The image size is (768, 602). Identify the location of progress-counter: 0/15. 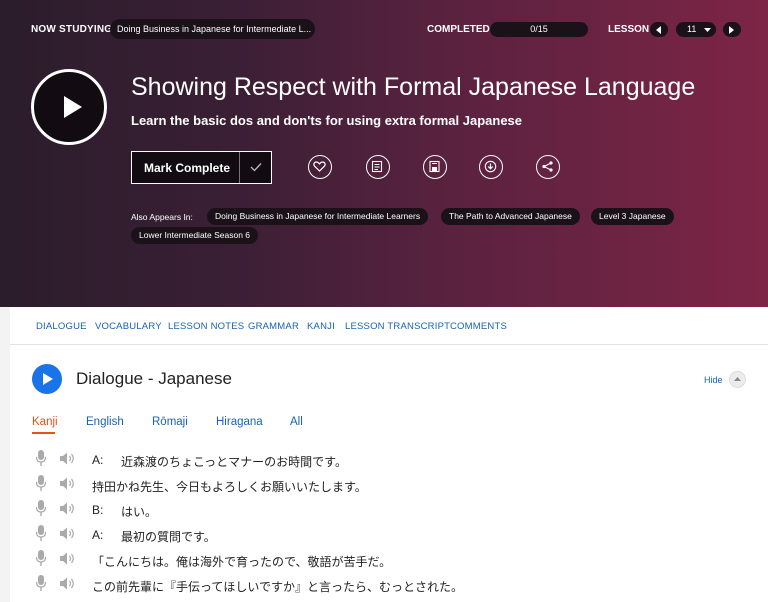
(539, 29).